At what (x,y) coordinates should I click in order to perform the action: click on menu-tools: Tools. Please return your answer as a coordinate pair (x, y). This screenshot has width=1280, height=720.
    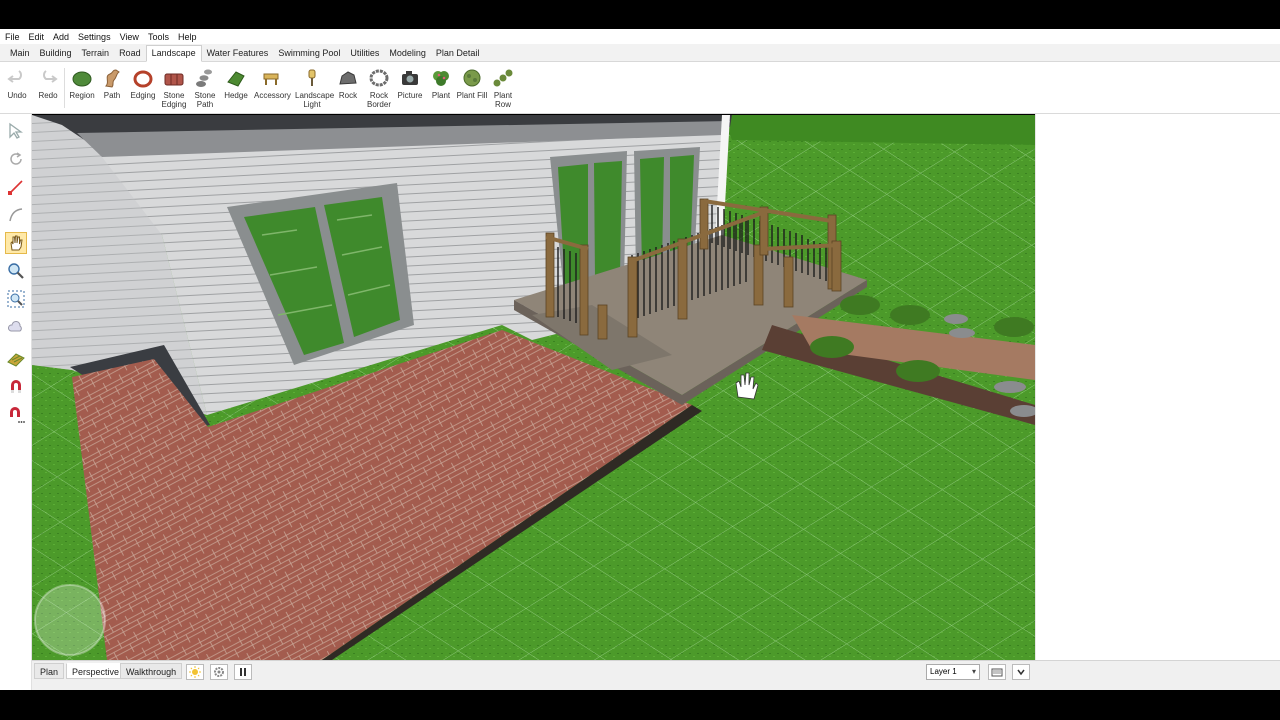
    Looking at the image, I should click on (158, 37).